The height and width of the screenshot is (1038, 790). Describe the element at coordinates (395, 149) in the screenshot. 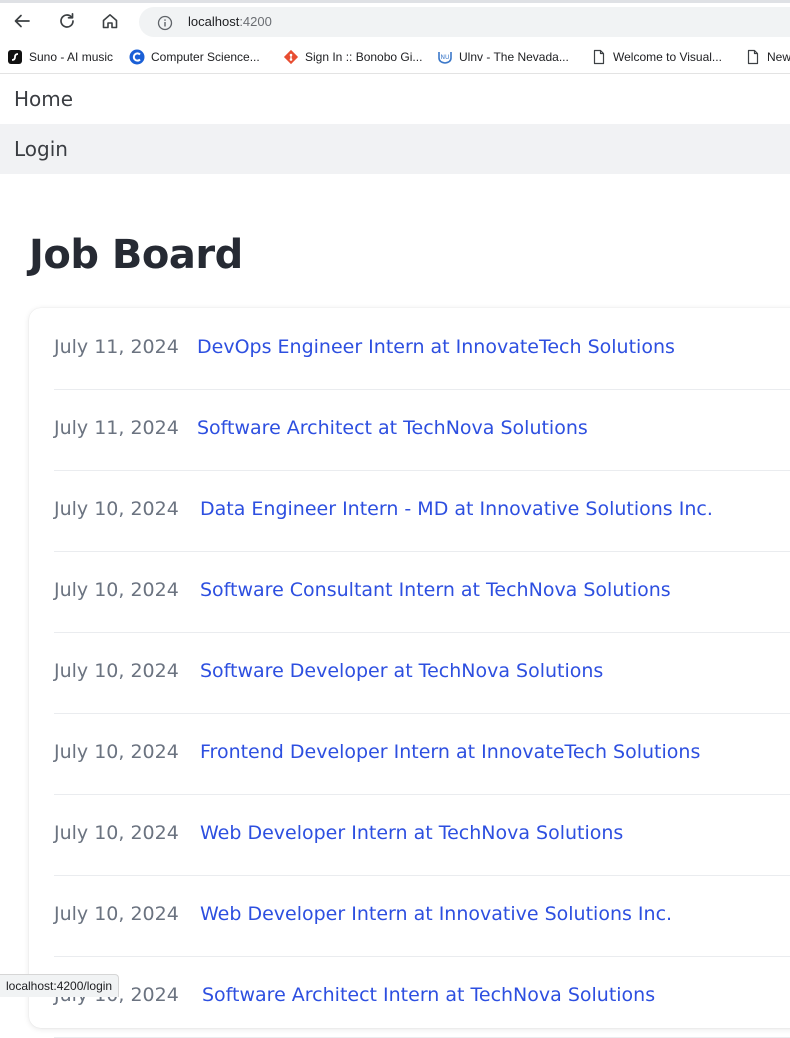

I see `nav-login-link: Login` at that location.